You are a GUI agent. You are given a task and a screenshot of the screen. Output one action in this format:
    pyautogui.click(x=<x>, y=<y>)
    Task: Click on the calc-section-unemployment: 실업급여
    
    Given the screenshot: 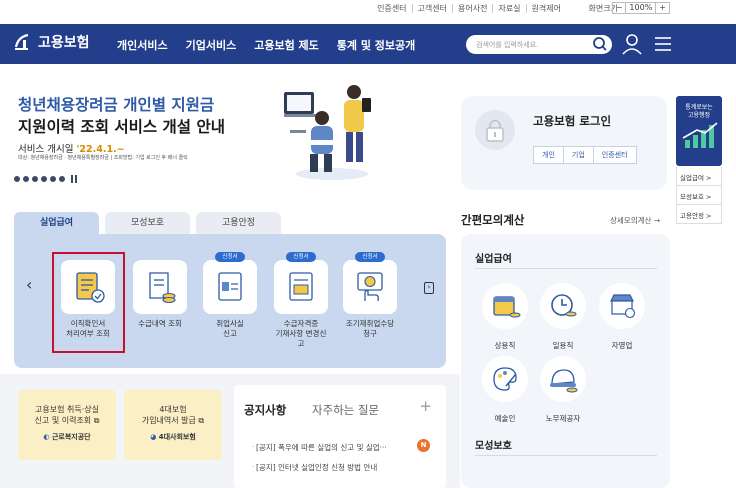 What is the action you would take?
    pyautogui.click(x=493, y=259)
    